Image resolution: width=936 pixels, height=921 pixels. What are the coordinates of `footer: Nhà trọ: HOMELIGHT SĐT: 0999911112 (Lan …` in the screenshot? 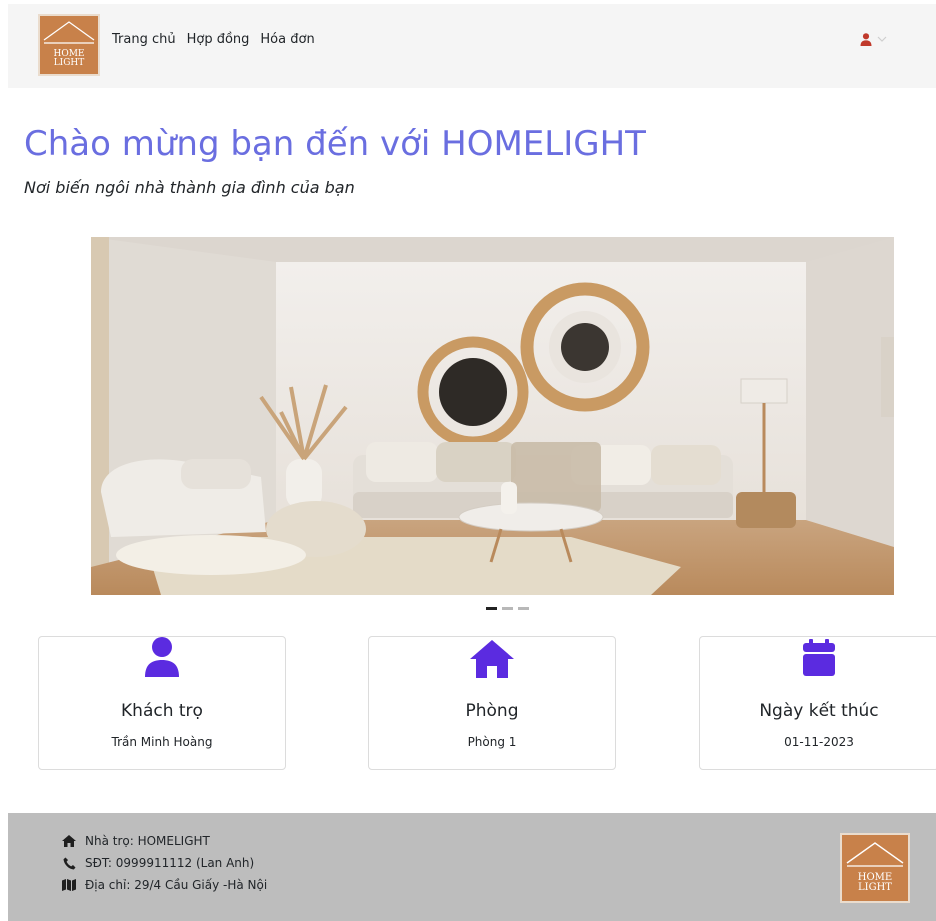 It's located at (472, 867).